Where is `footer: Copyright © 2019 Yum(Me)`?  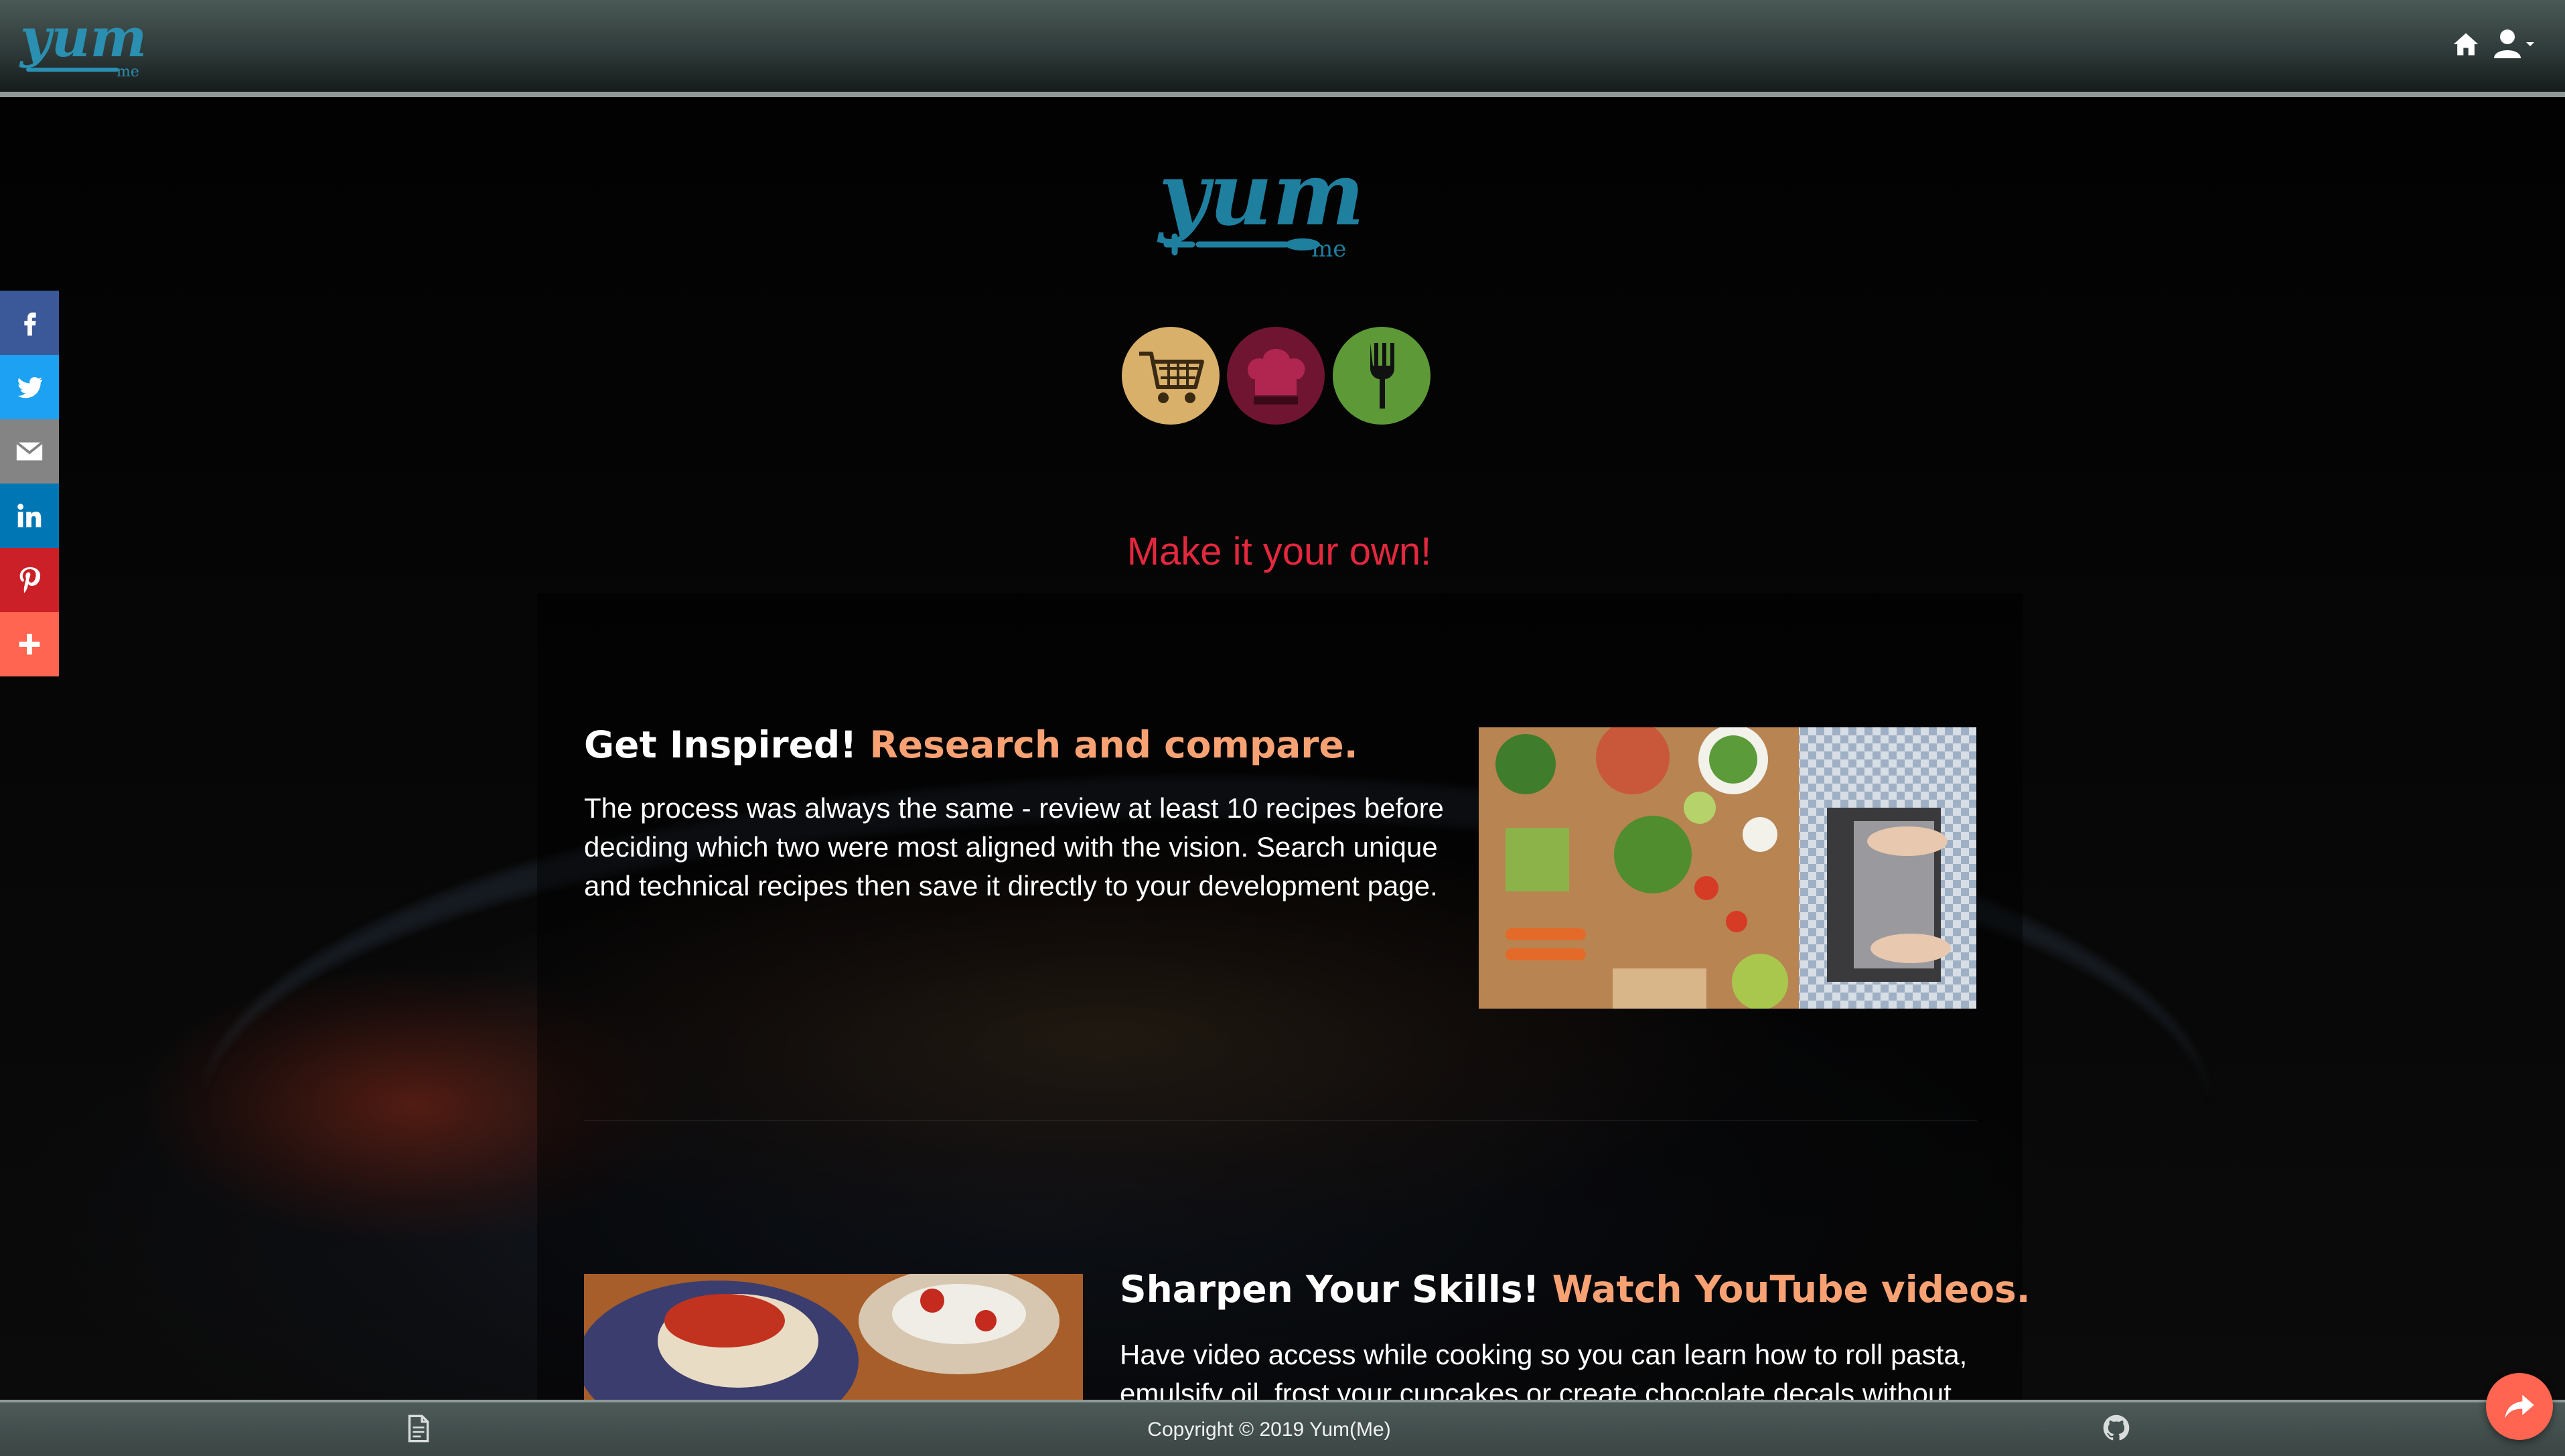
footer: Copyright © 2019 Yum(Me) is located at coordinates (1282, 1428).